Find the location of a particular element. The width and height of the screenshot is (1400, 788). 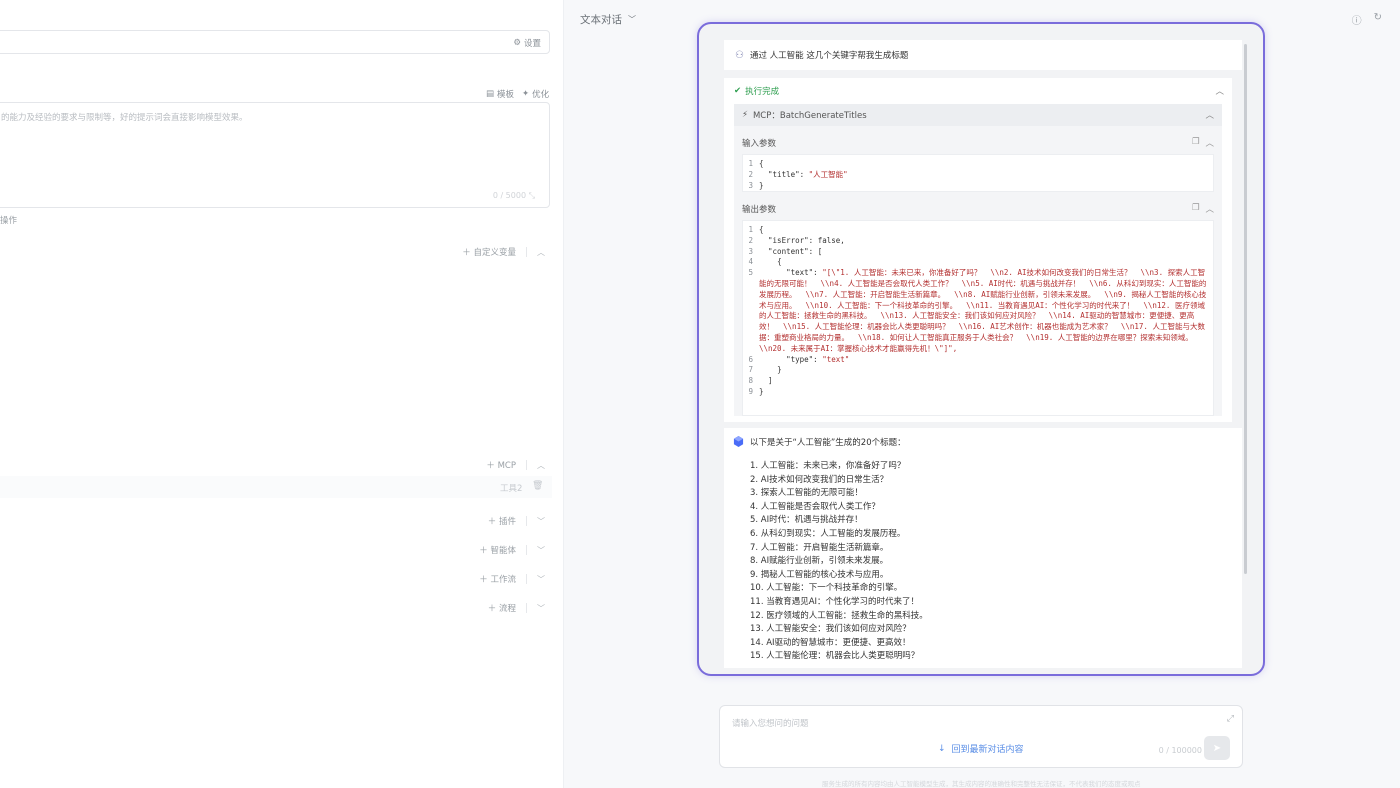

document-icon: ▤ is located at coordinates (490, 94).